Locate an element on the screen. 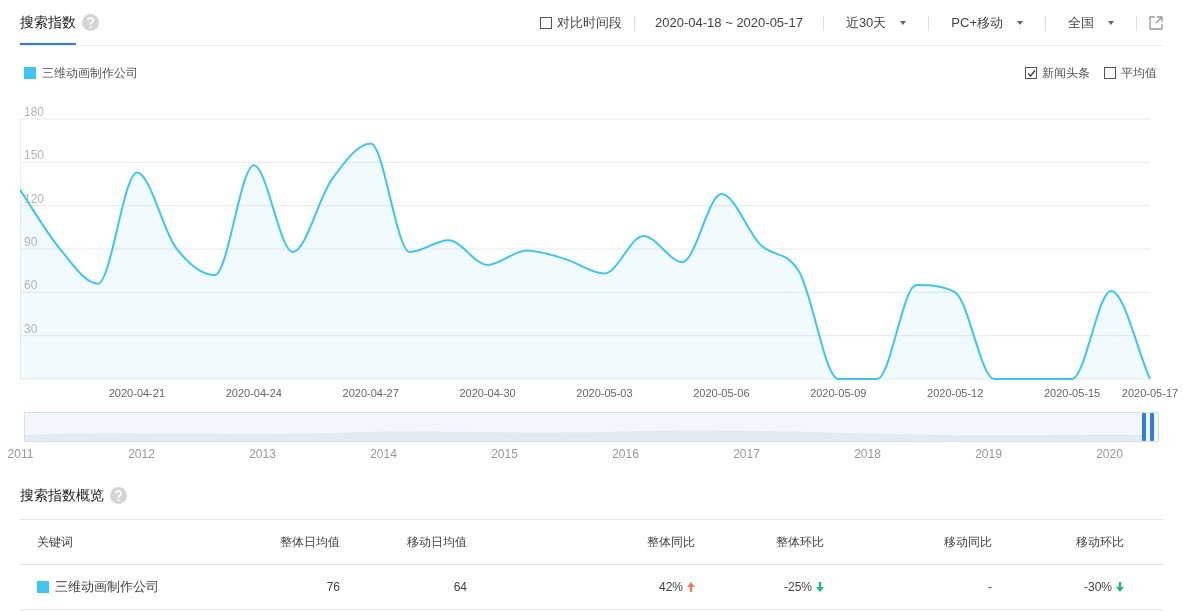 The width and height of the screenshot is (1183, 611). table-cell-text: 76 is located at coordinates (333, 587).